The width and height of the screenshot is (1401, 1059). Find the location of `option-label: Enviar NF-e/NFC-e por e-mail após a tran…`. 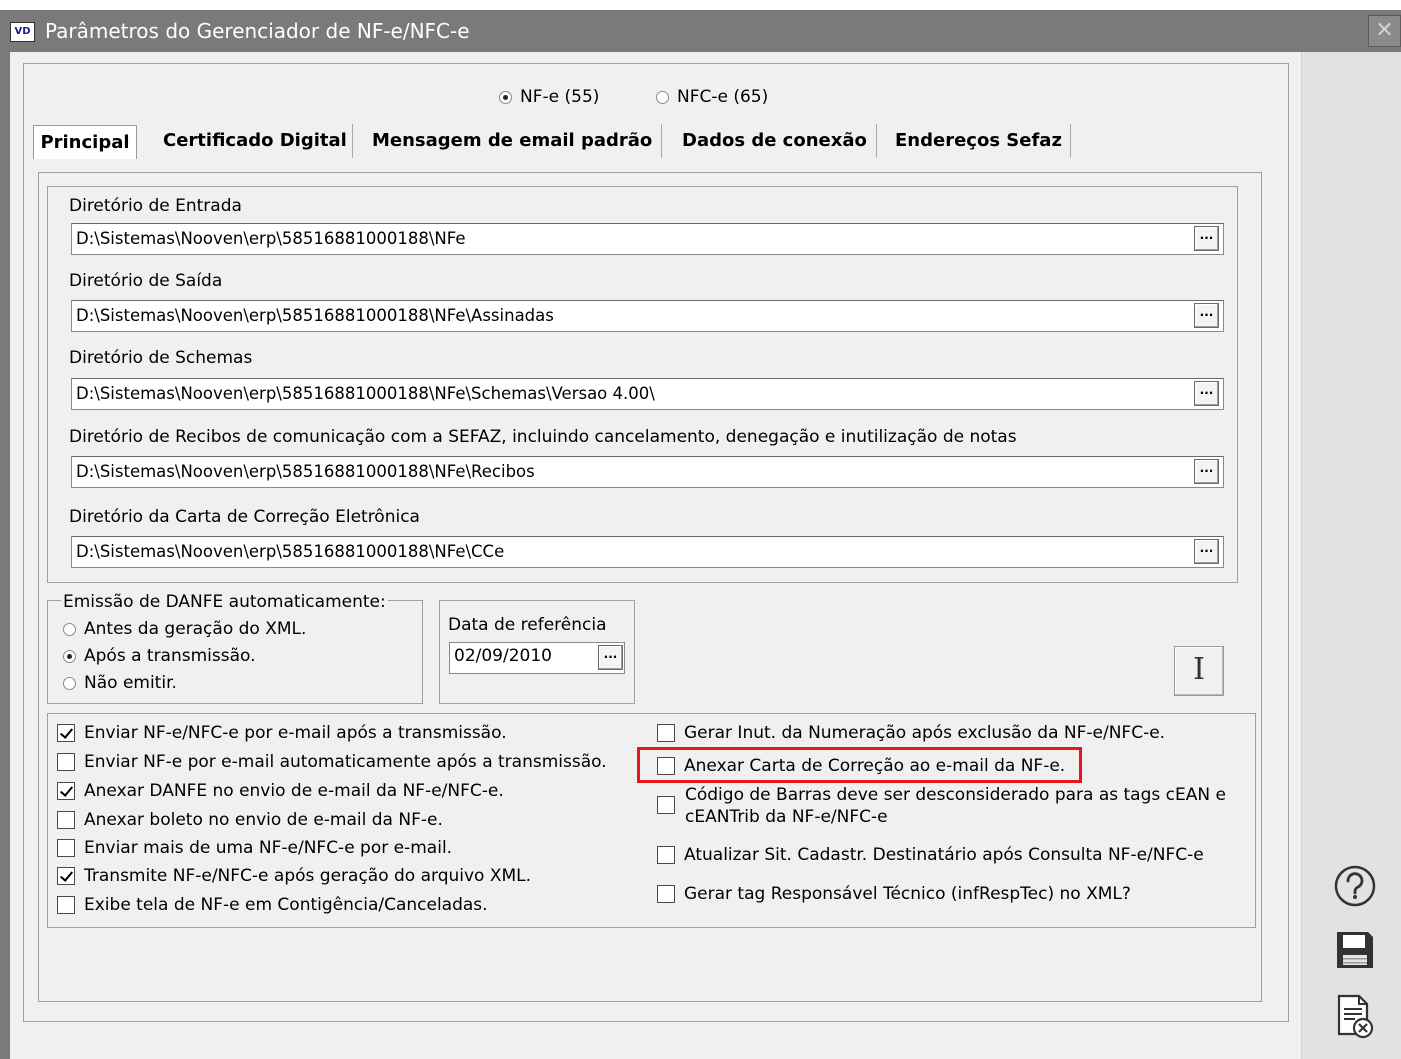

option-label: Enviar NF-e/NFC-e por e-mail após a tran… is located at coordinates (295, 733).